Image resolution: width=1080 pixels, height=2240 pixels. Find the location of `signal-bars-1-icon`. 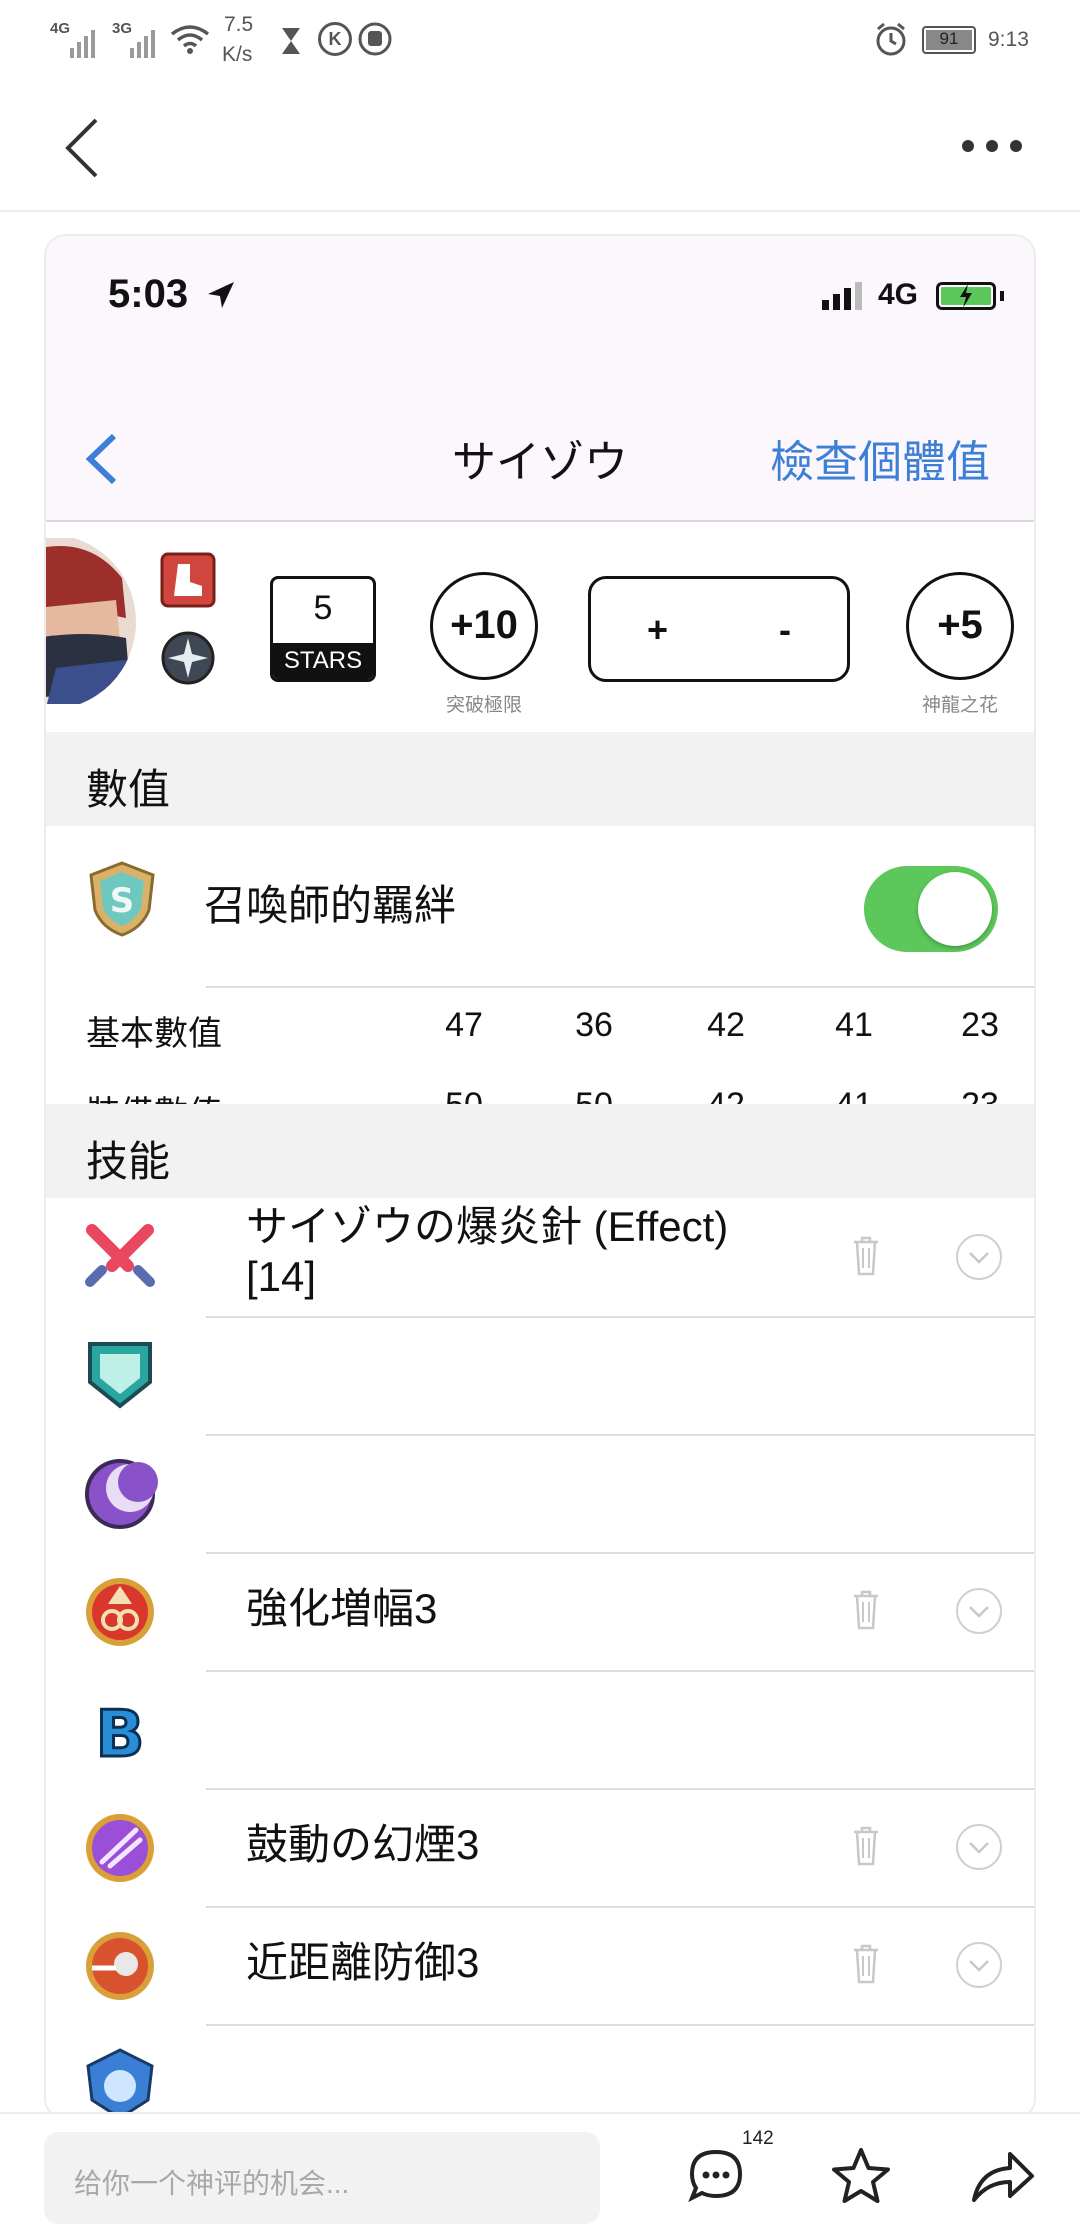

signal-bars-1-icon is located at coordinates (82, 41).